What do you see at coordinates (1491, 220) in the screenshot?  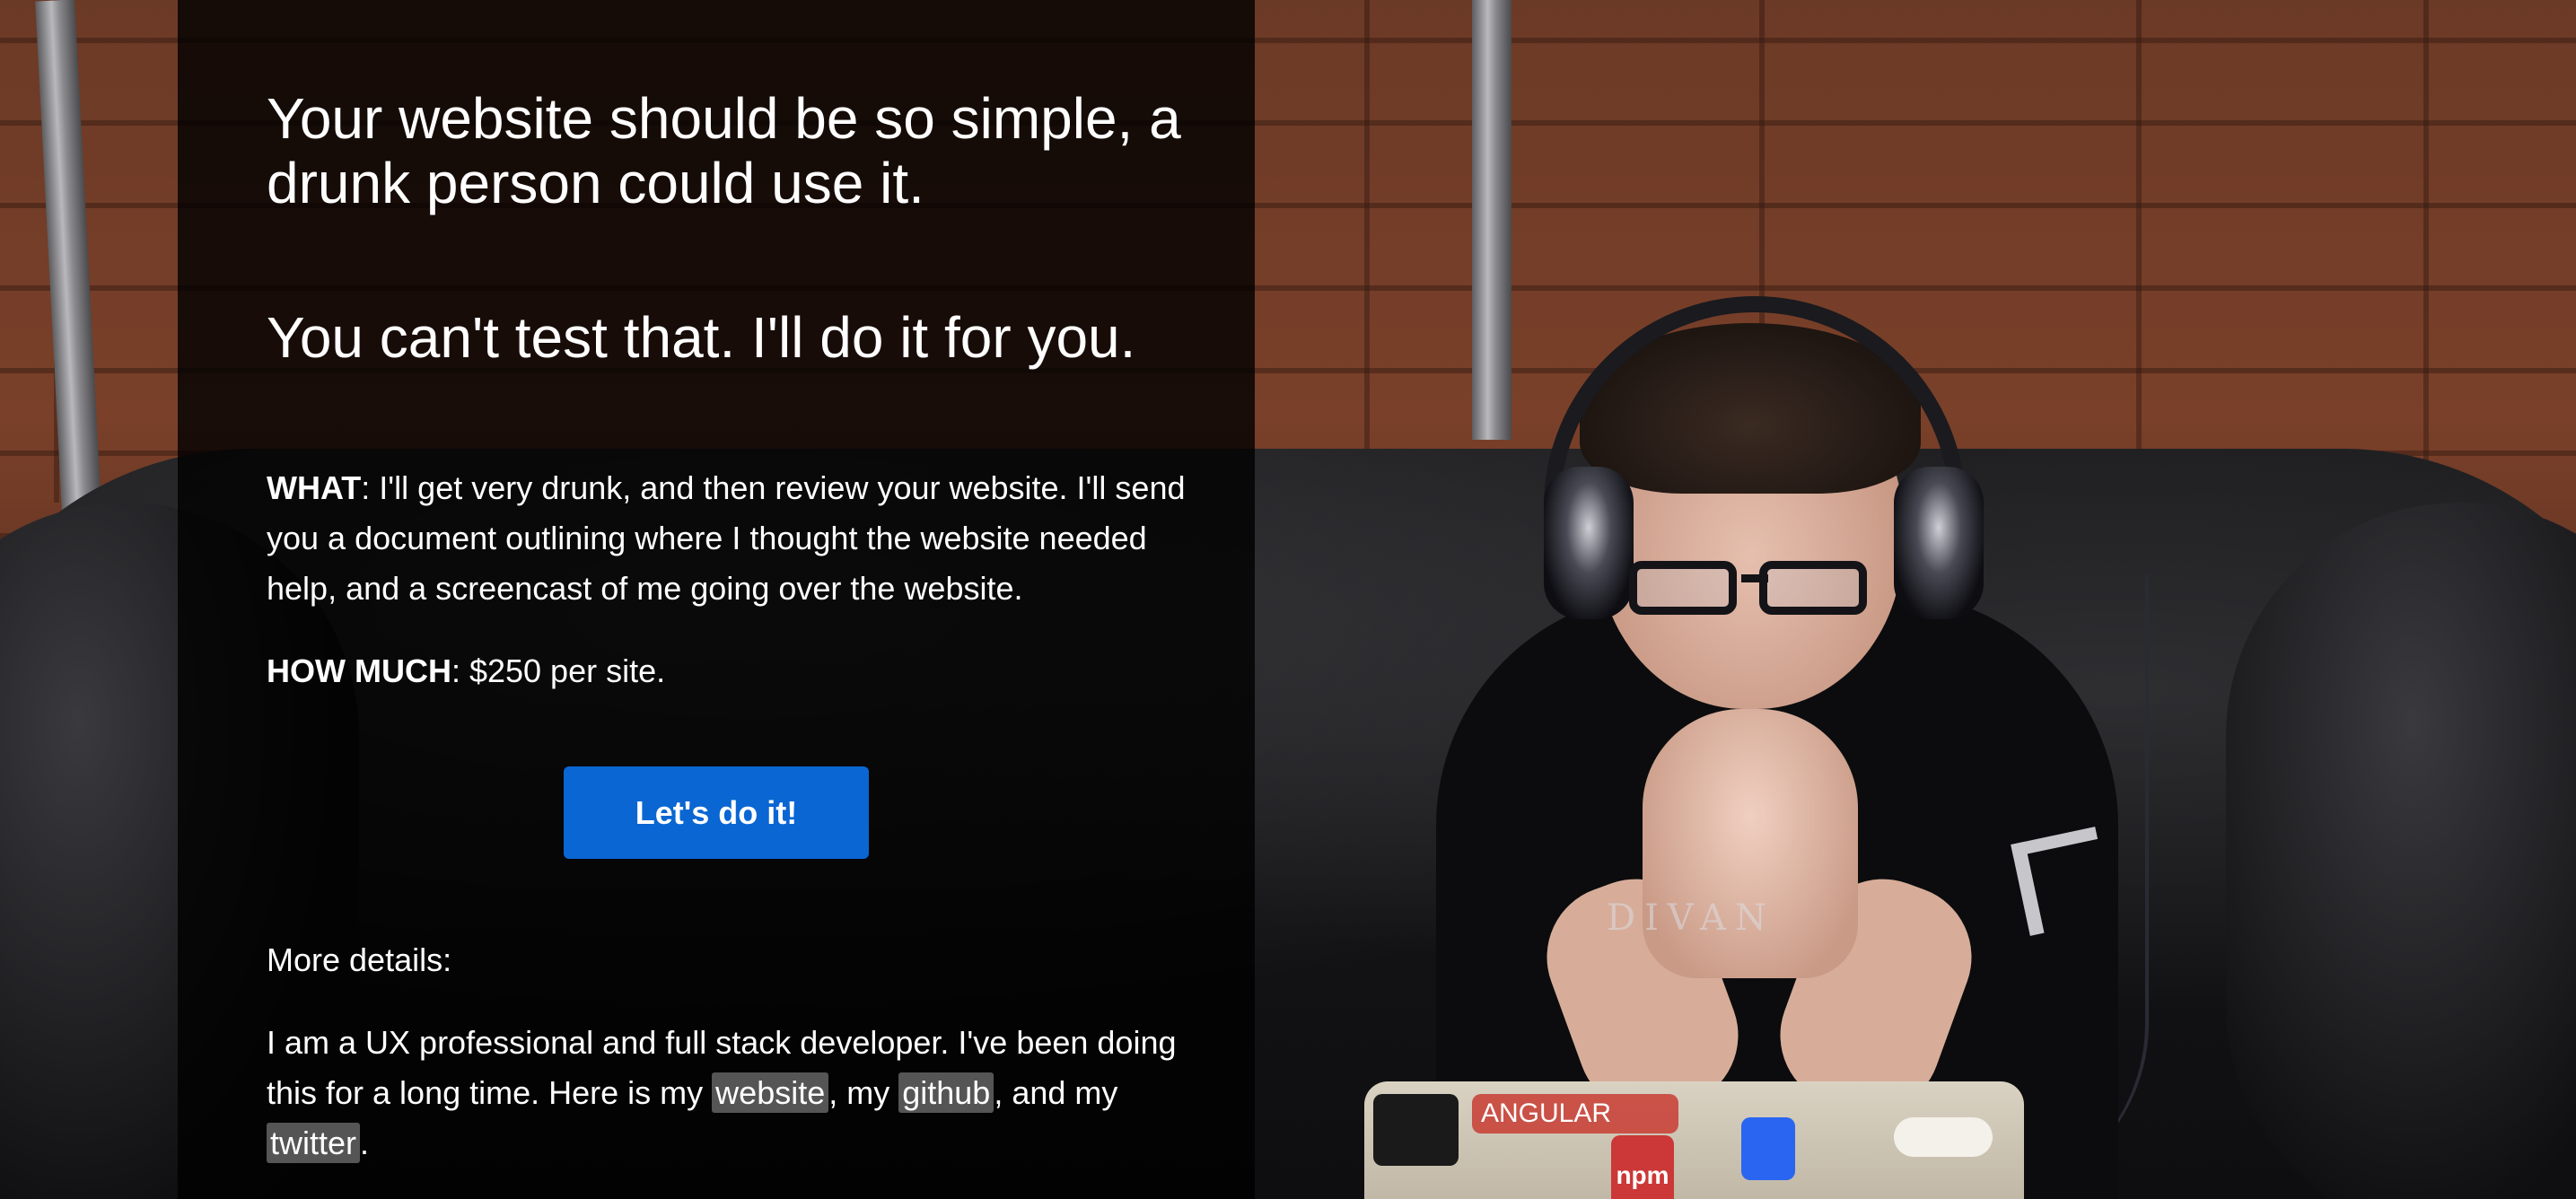 I see `wall-pipe` at bounding box center [1491, 220].